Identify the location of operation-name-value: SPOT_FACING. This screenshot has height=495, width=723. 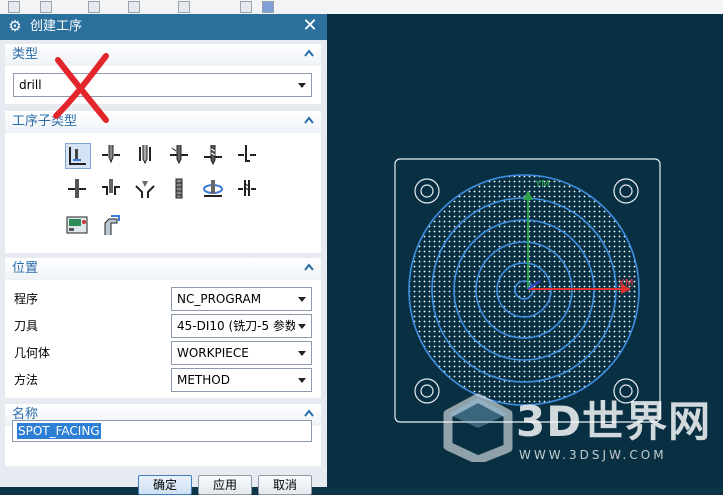
(59, 431).